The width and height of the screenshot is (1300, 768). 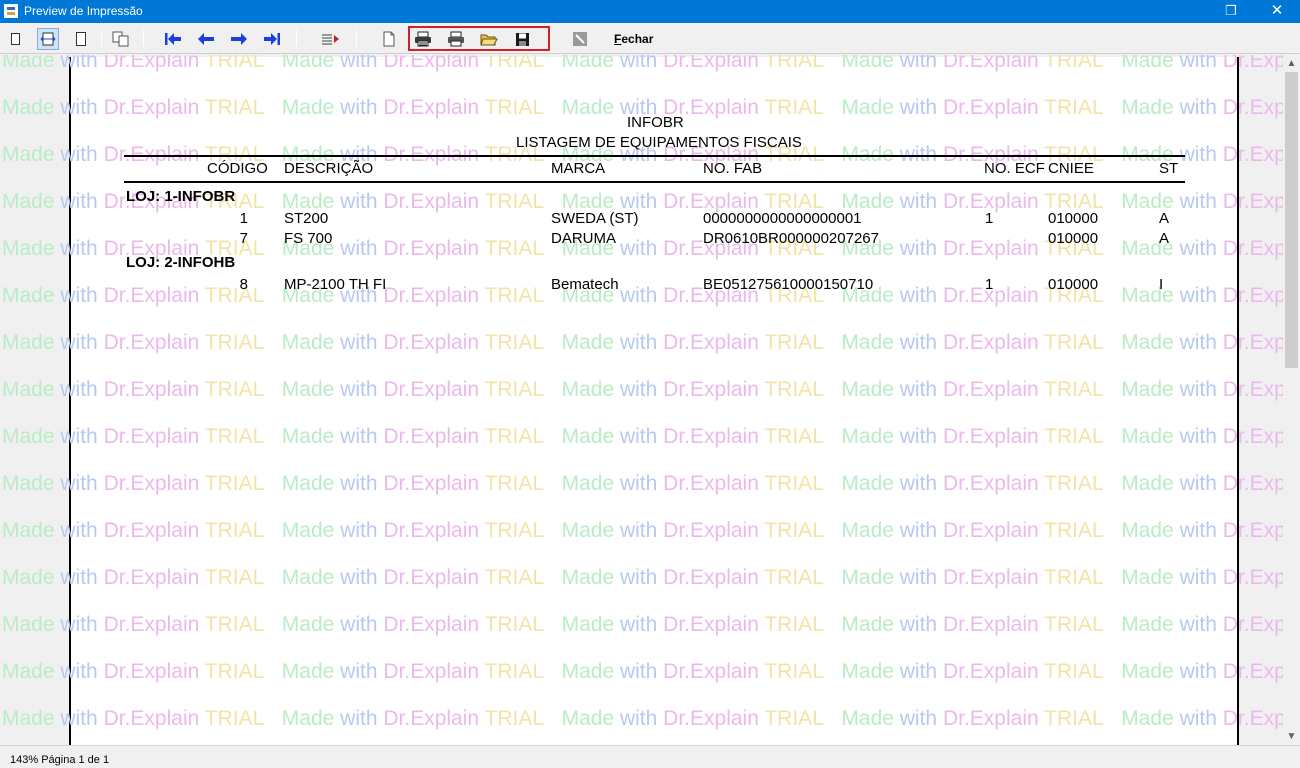 What do you see at coordinates (584, 238) in the screenshot?
I see `cell-marca: DARUMA` at bounding box center [584, 238].